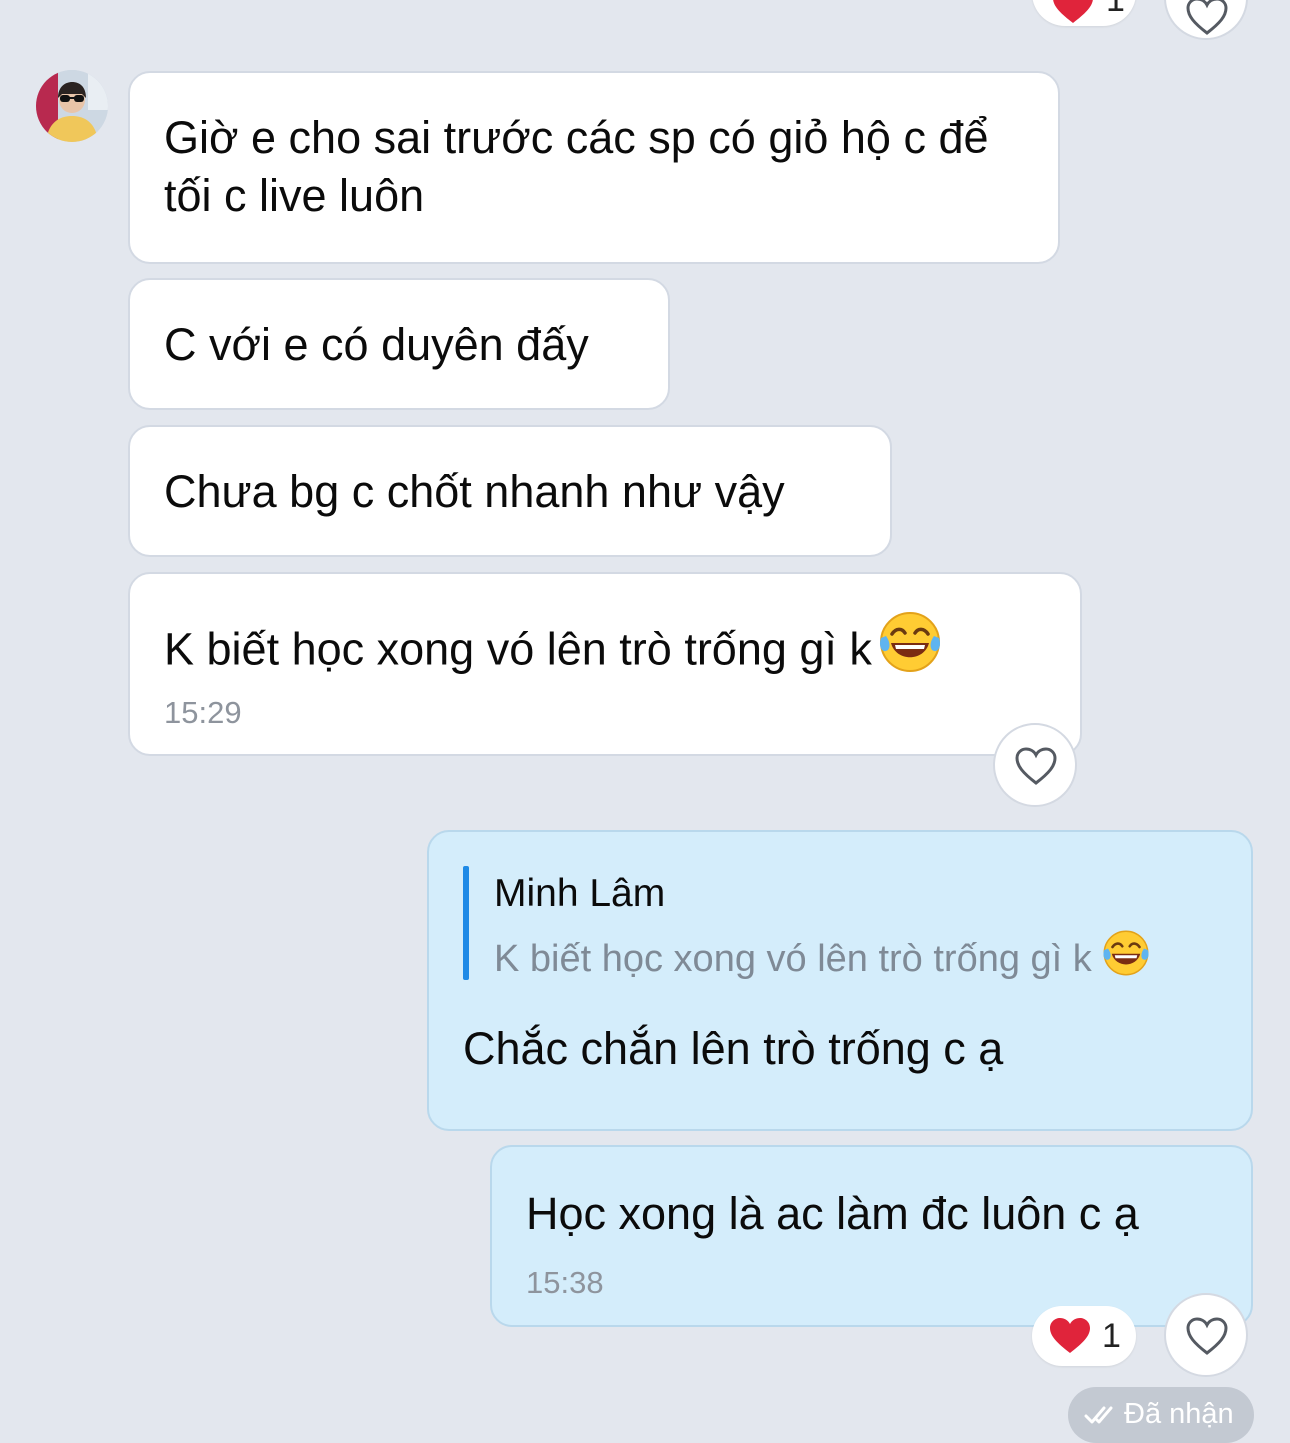 Image resolution: width=1290 pixels, height=1443 pixels. Describe the element at coordinates (518, 649) in the screenshot. I see `message-text: K biết học xong vó lên trò trống gì k` at that location.